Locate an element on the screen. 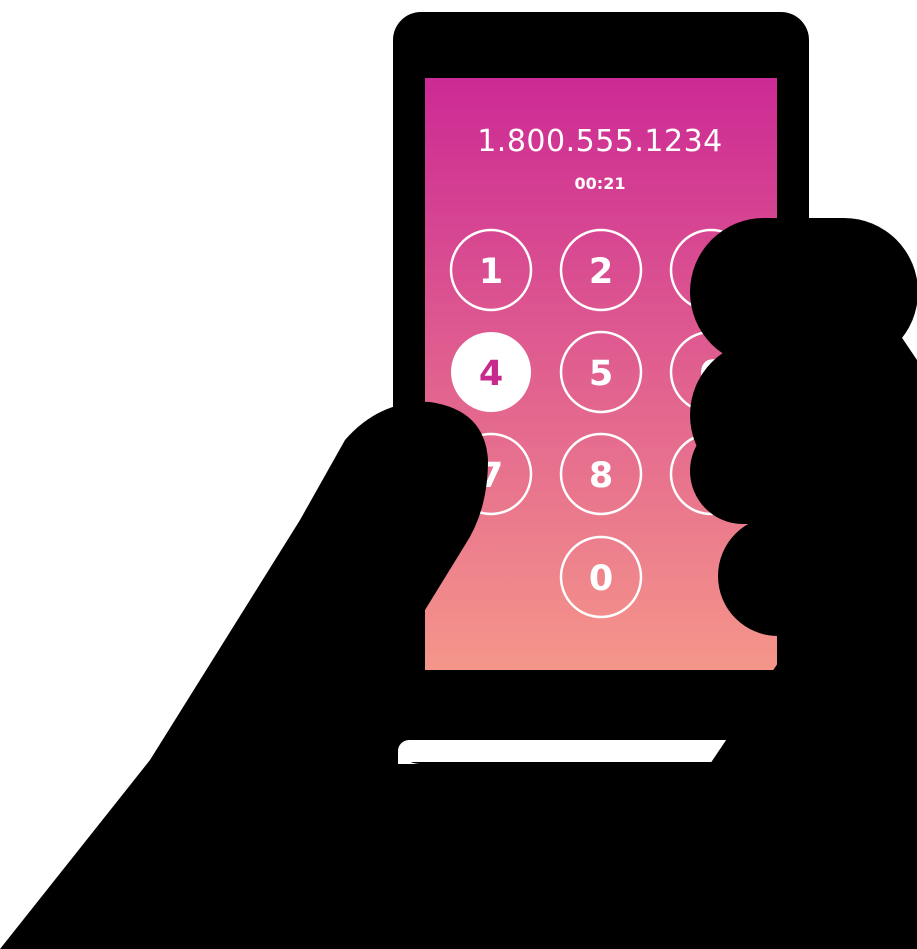 The width and height of the screenshot is (917, 949). call-duration-timer: 00:21 is located at coordinates (600, 183).